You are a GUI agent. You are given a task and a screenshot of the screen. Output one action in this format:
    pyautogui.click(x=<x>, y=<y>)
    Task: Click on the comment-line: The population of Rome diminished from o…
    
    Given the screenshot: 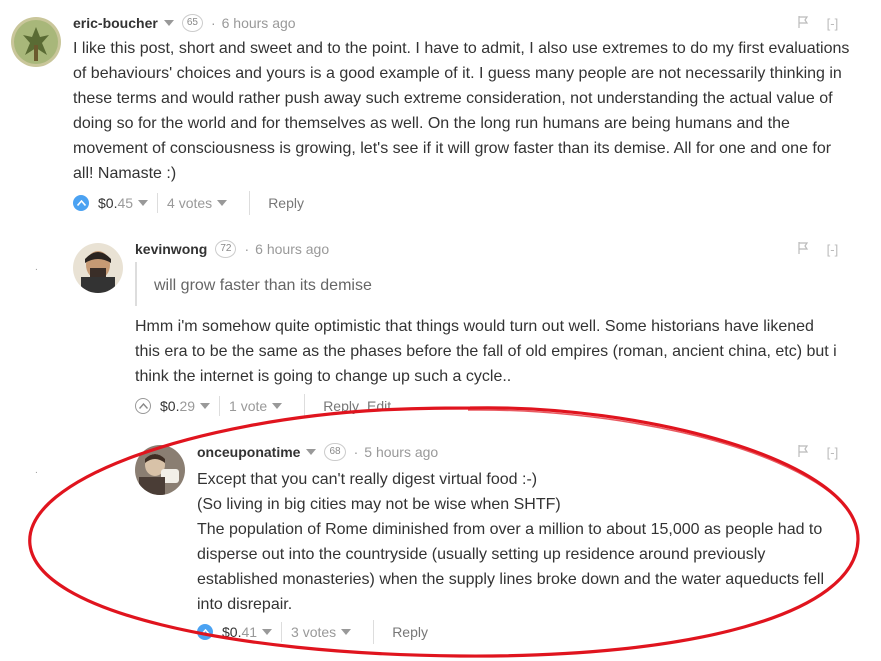 What is the action you would take?
    pyautogui.click(x=510, y=529)
    